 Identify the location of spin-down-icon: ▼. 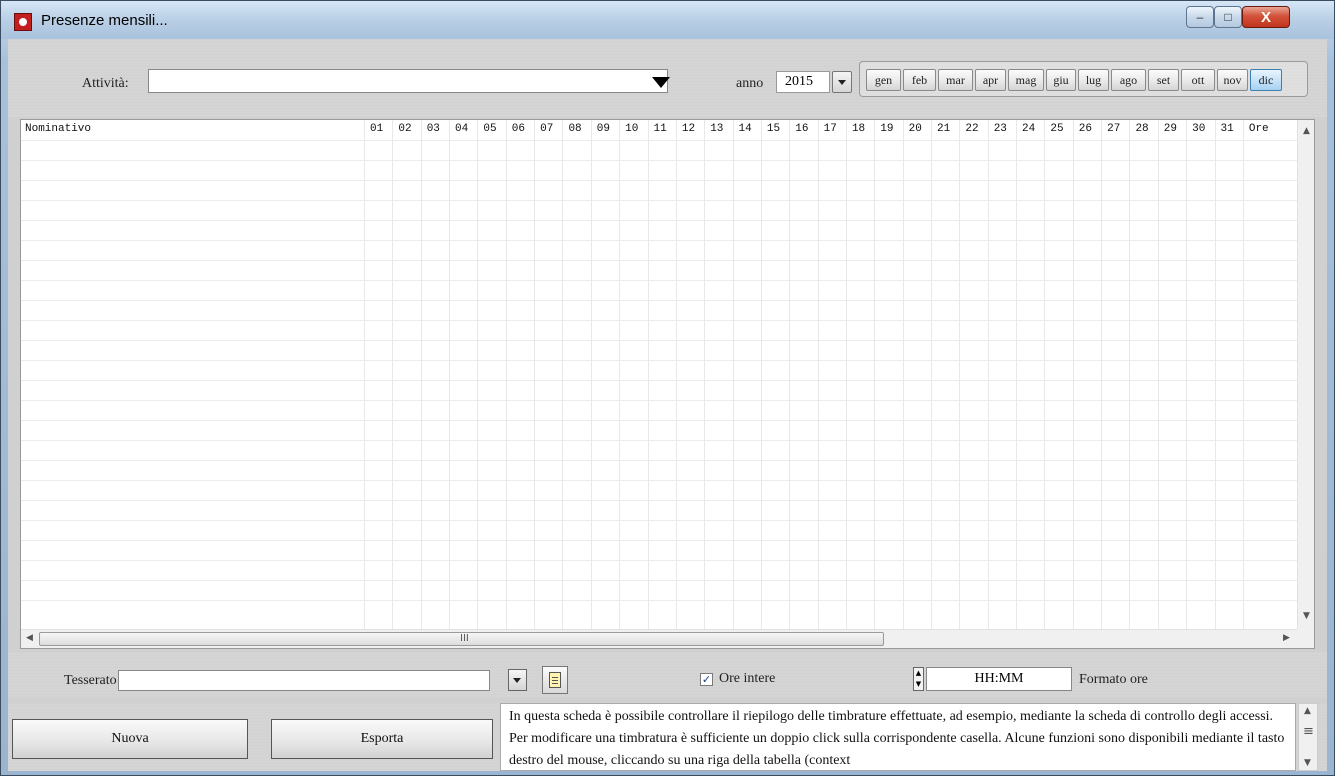
(918, 684).